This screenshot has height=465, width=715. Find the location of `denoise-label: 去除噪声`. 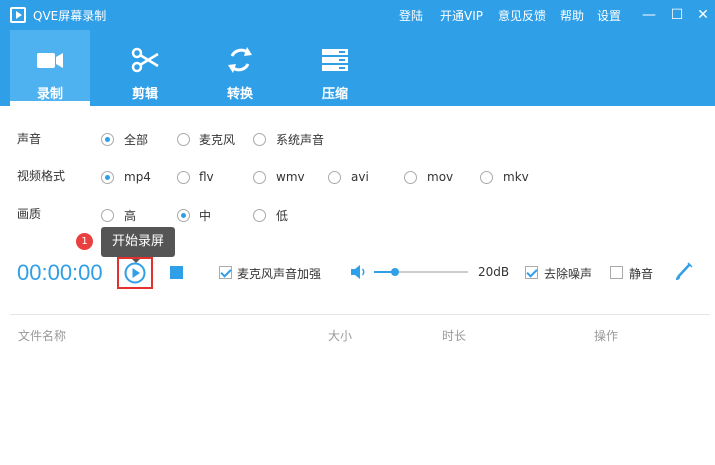

denoise-label: 去除噪声 is located at coordinates (568, 273).